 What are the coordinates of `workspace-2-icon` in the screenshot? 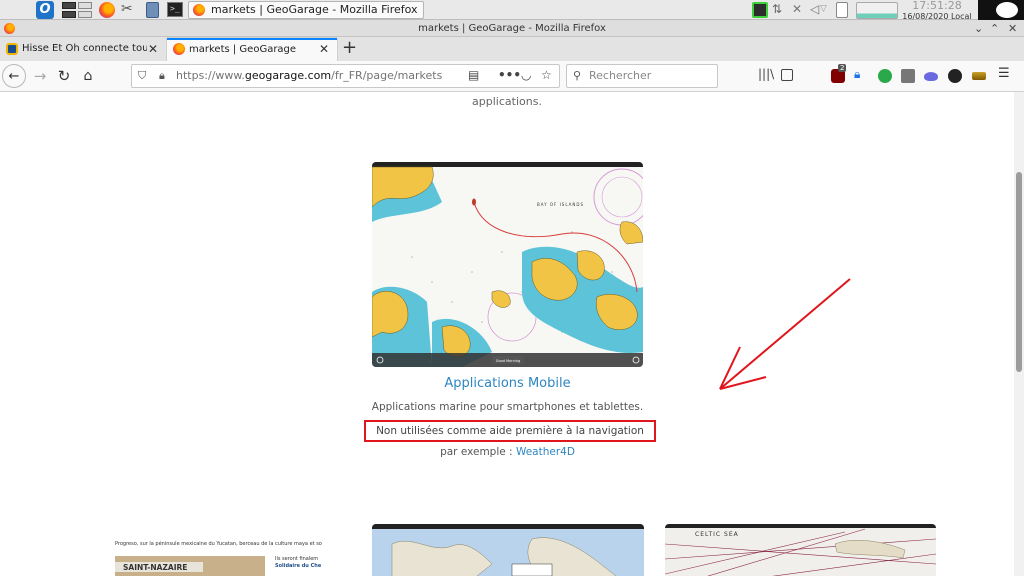 It's located at (69, 14).